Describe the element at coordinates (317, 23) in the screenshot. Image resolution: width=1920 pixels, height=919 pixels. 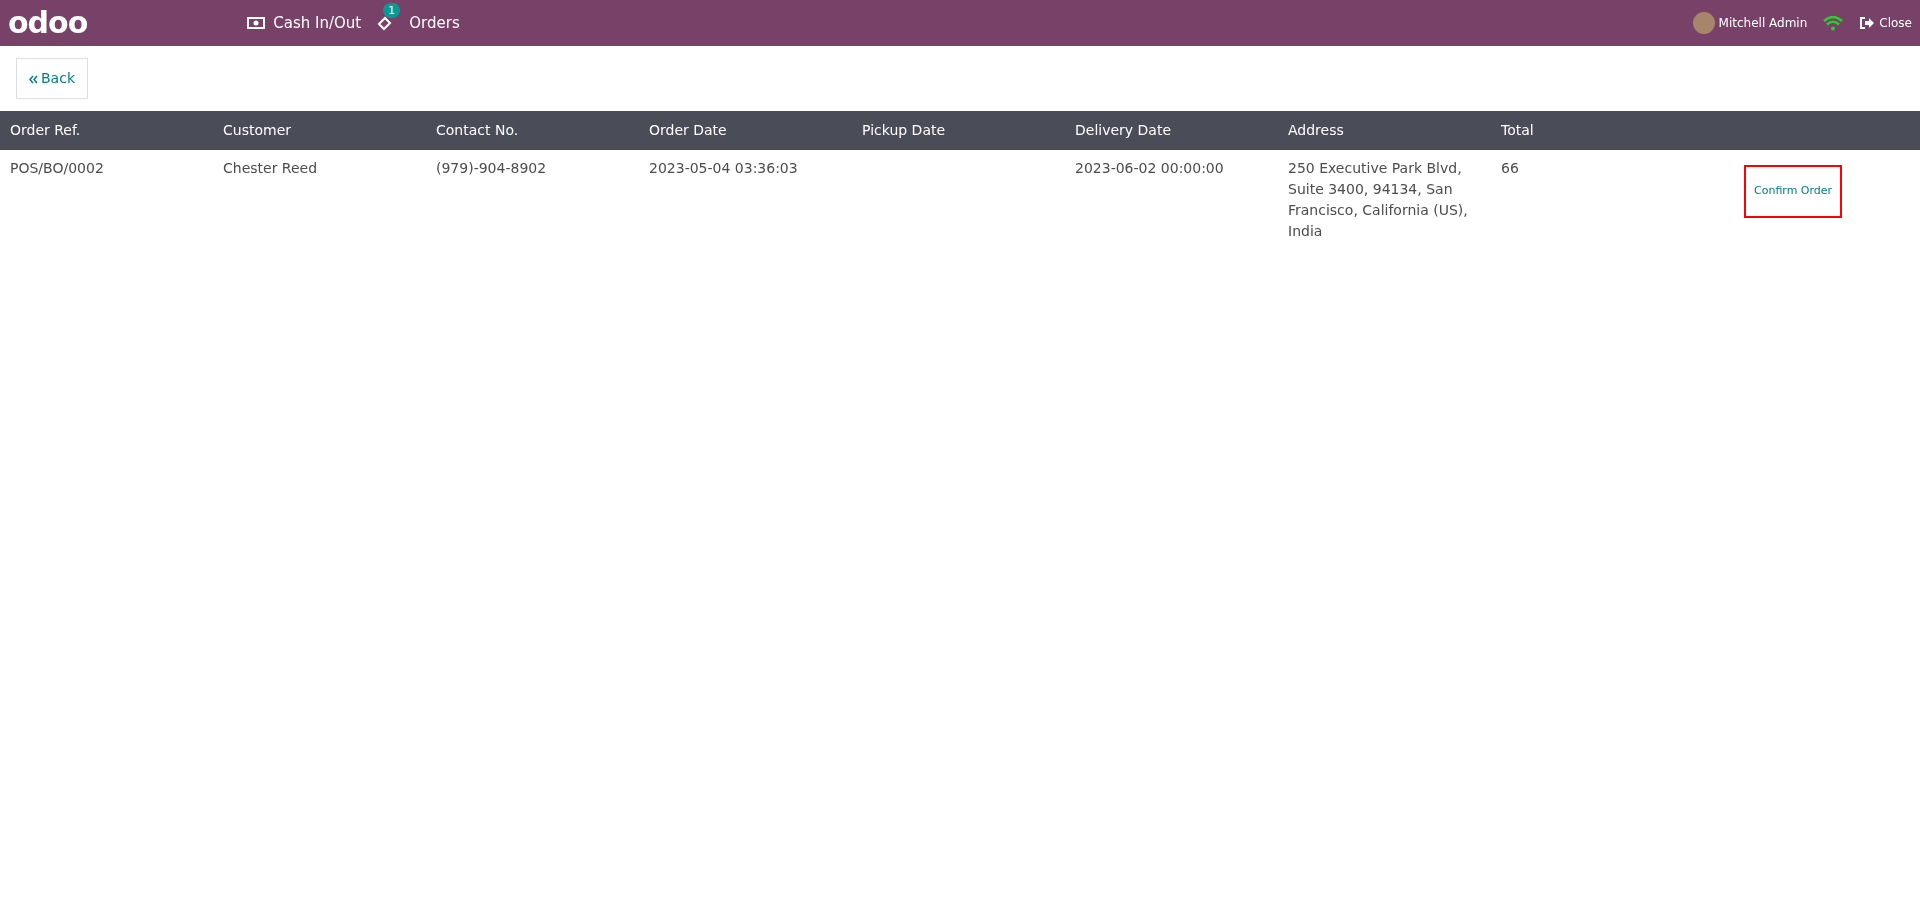
I see `nav-tab: Cash In/Out` at that location.